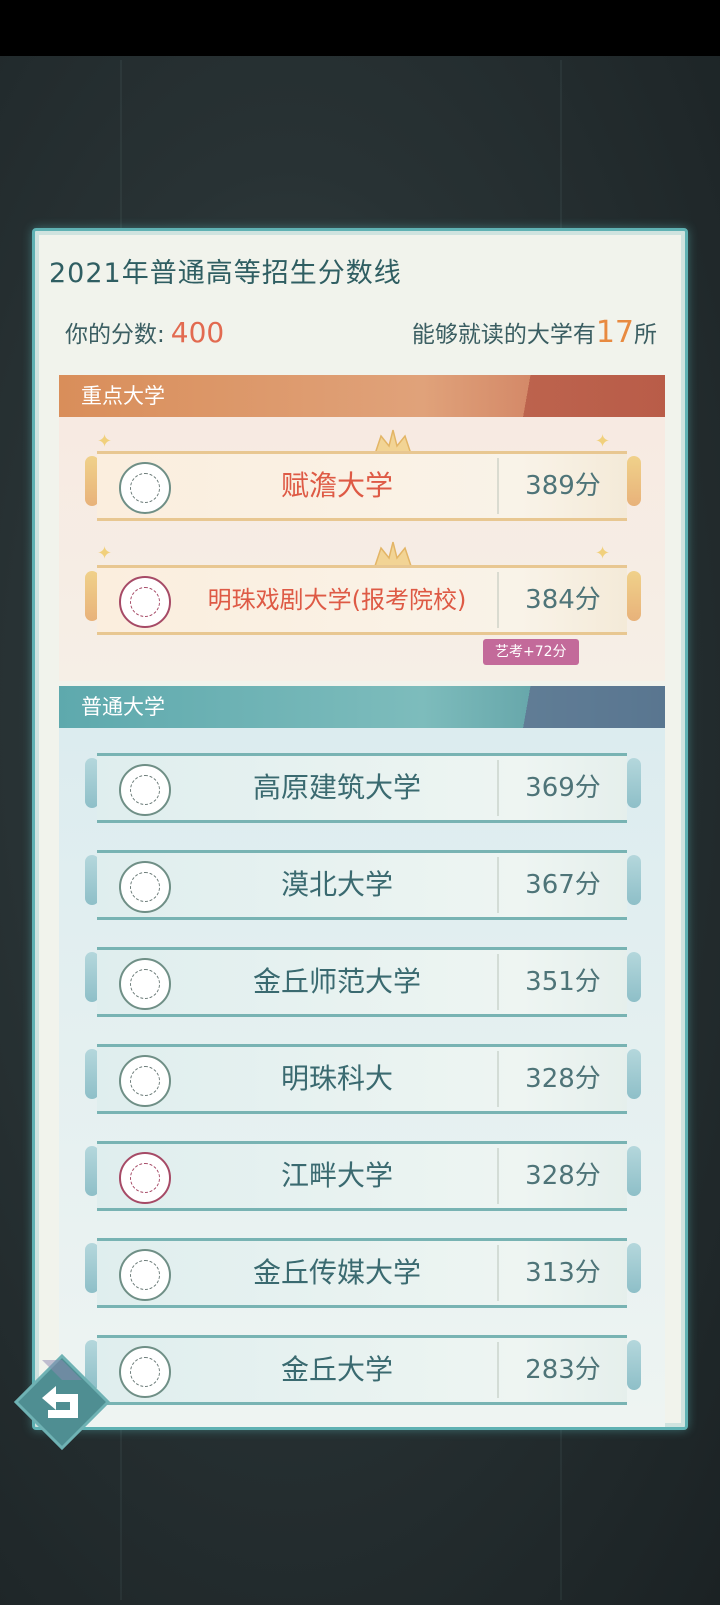  What do you see at coordinates (336, 884) in the screenshot?
I see `university-name: 漠北大学` at bounding box center [336, 884].